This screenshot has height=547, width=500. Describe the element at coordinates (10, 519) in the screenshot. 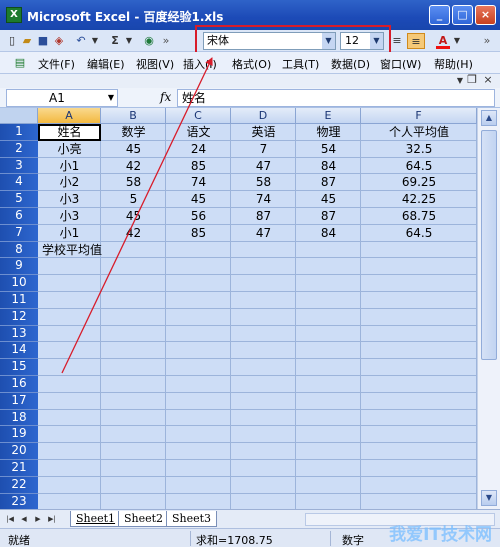

I see `first-sheet-icon: |◀` at that location.